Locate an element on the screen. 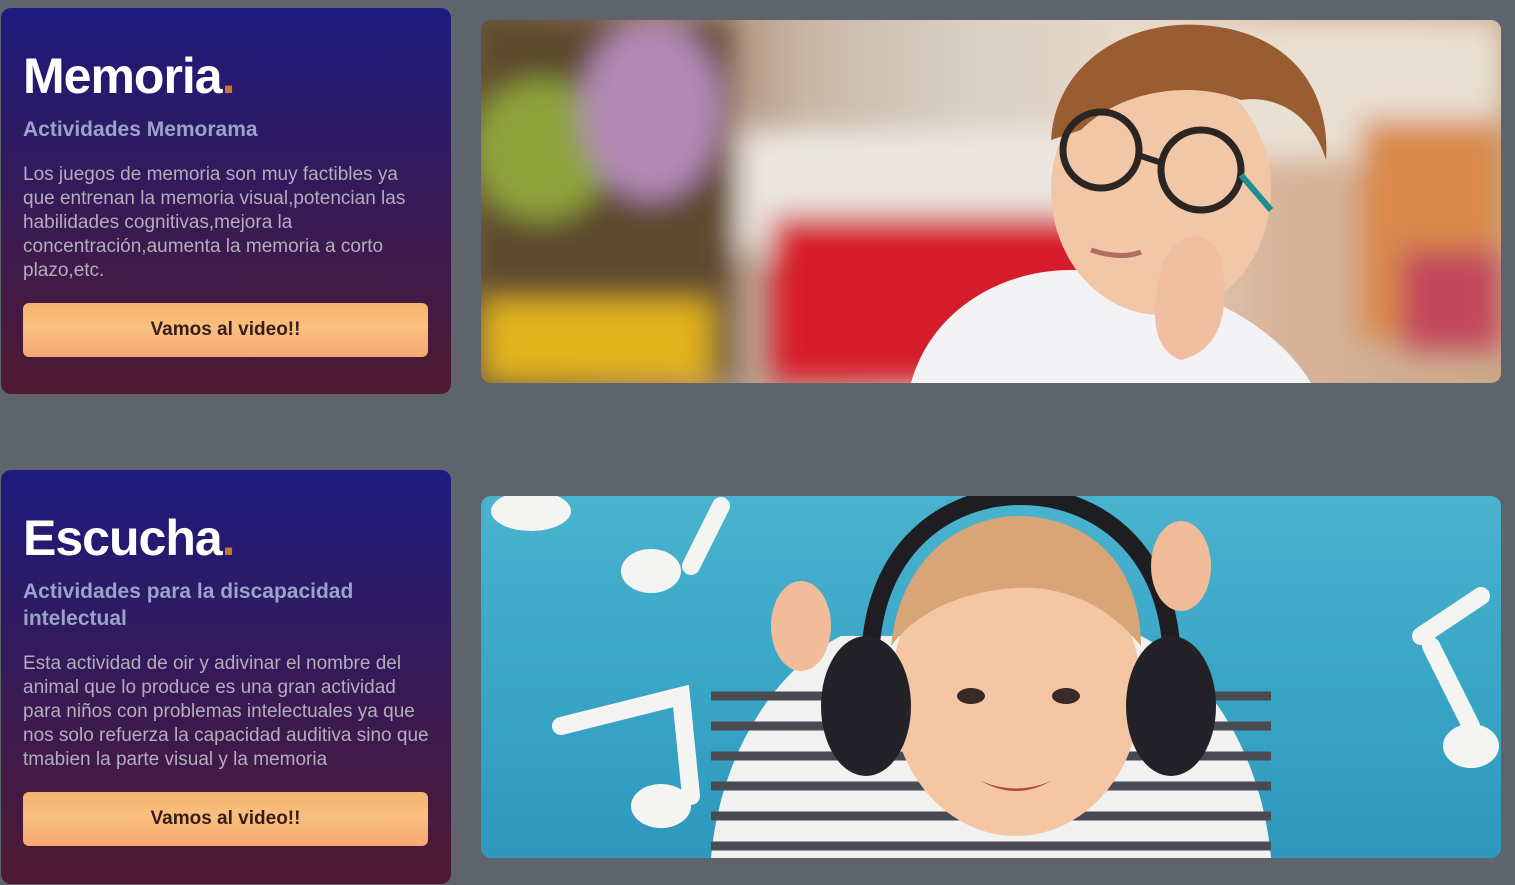 Image resolution: width=1515 pixels, height=885 pixels. memoria-subtitle: Actividades Memorama is located at coordinates (140, 129).